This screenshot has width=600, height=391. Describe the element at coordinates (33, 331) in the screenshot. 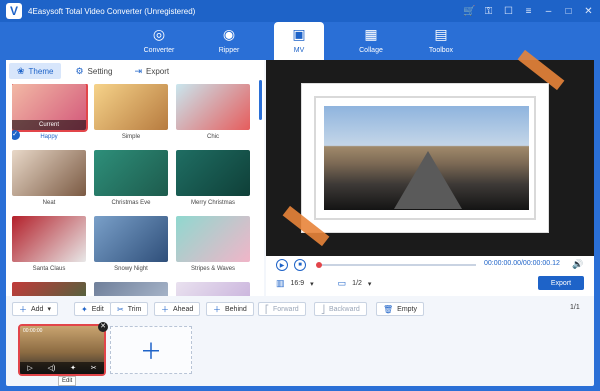

I see `clip-time: 00:00:00` at that location.